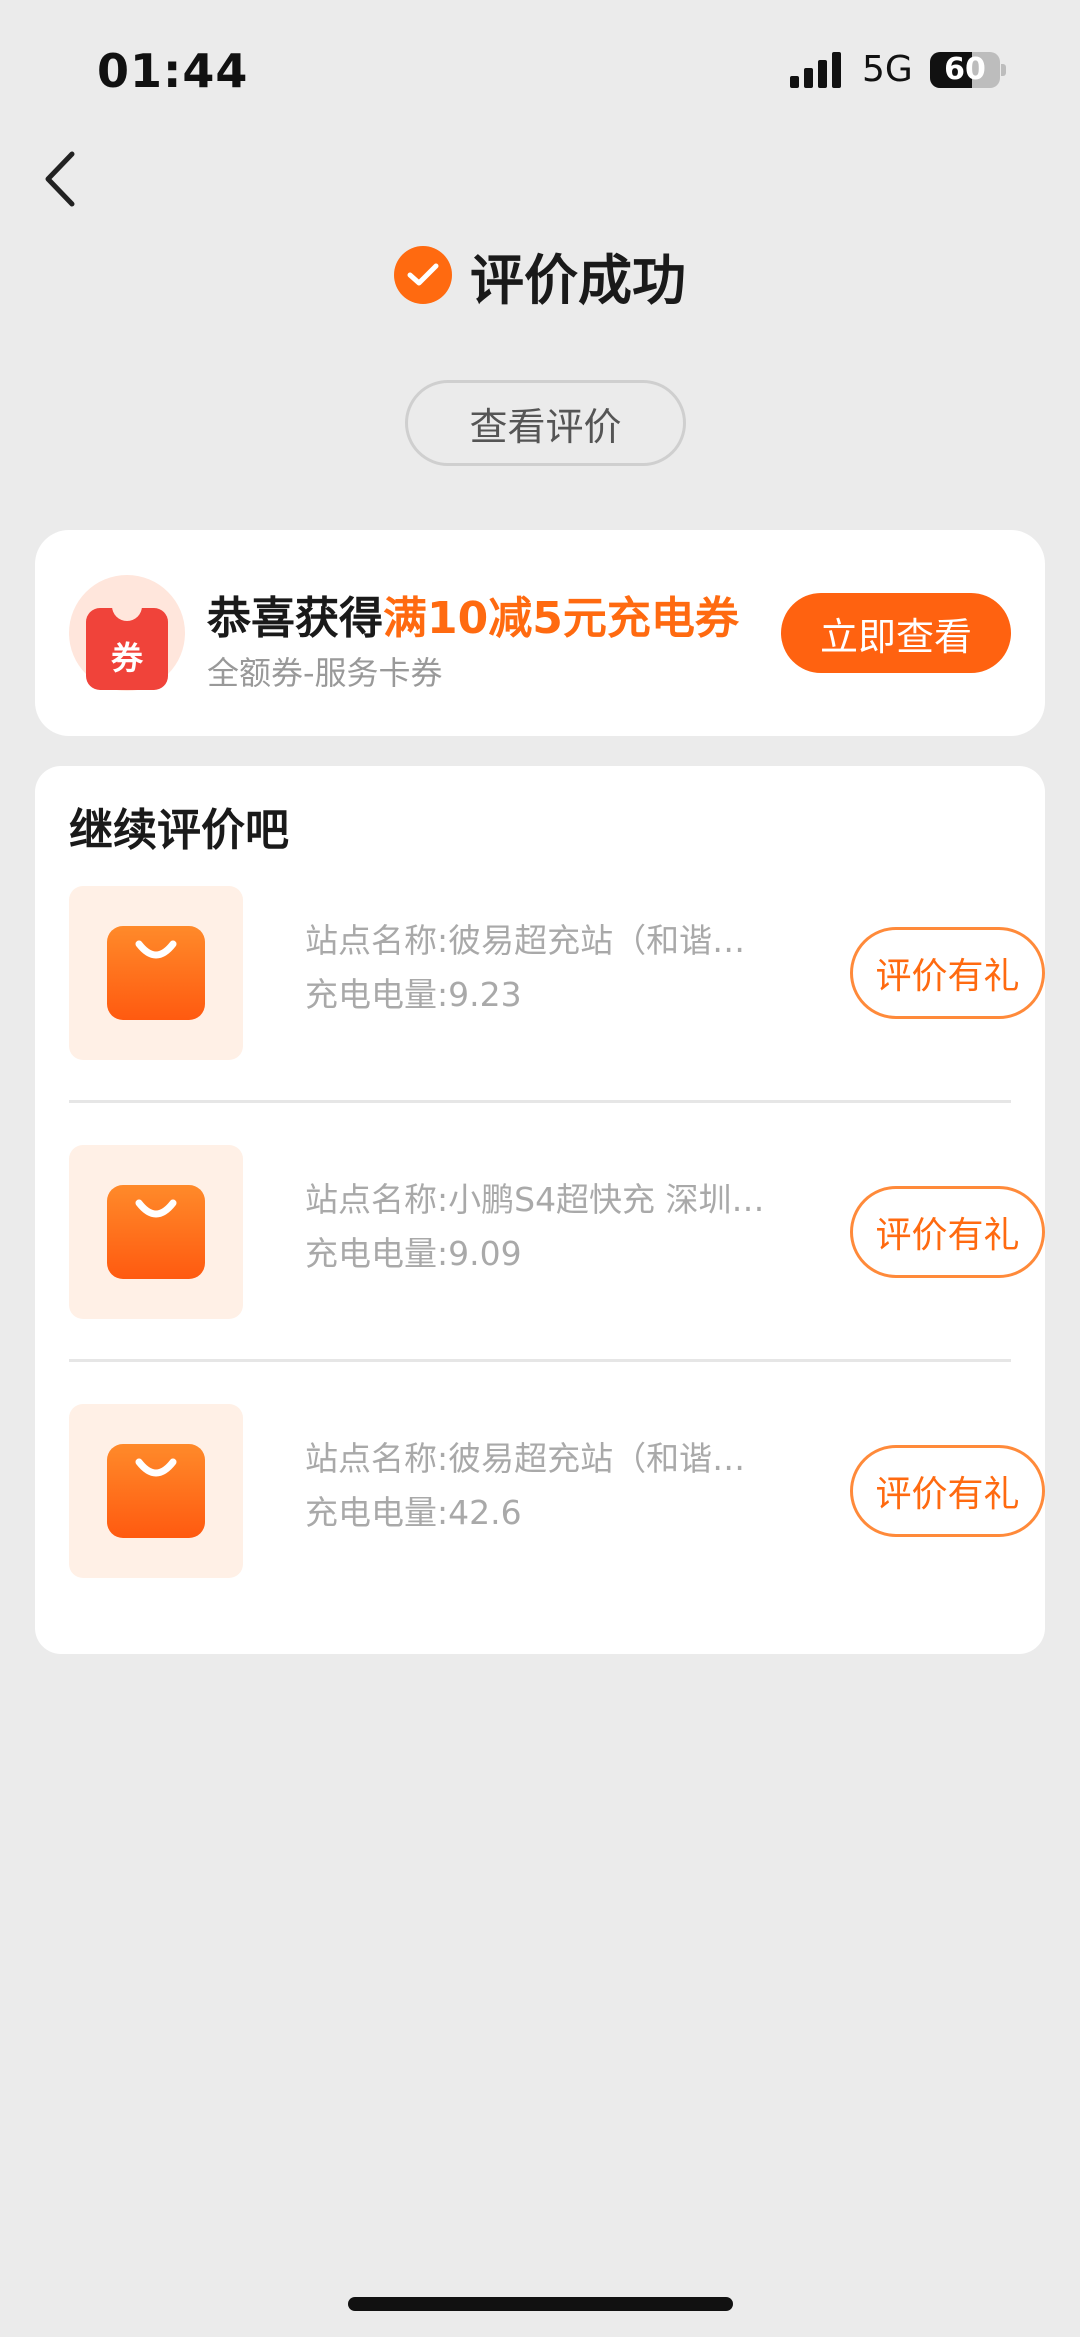 This screenshot has height=2337, width=1080. What do you see at coordinates (815, 70) in the screenshot?
I see `signal-icon` at bounding box center [815, 70].